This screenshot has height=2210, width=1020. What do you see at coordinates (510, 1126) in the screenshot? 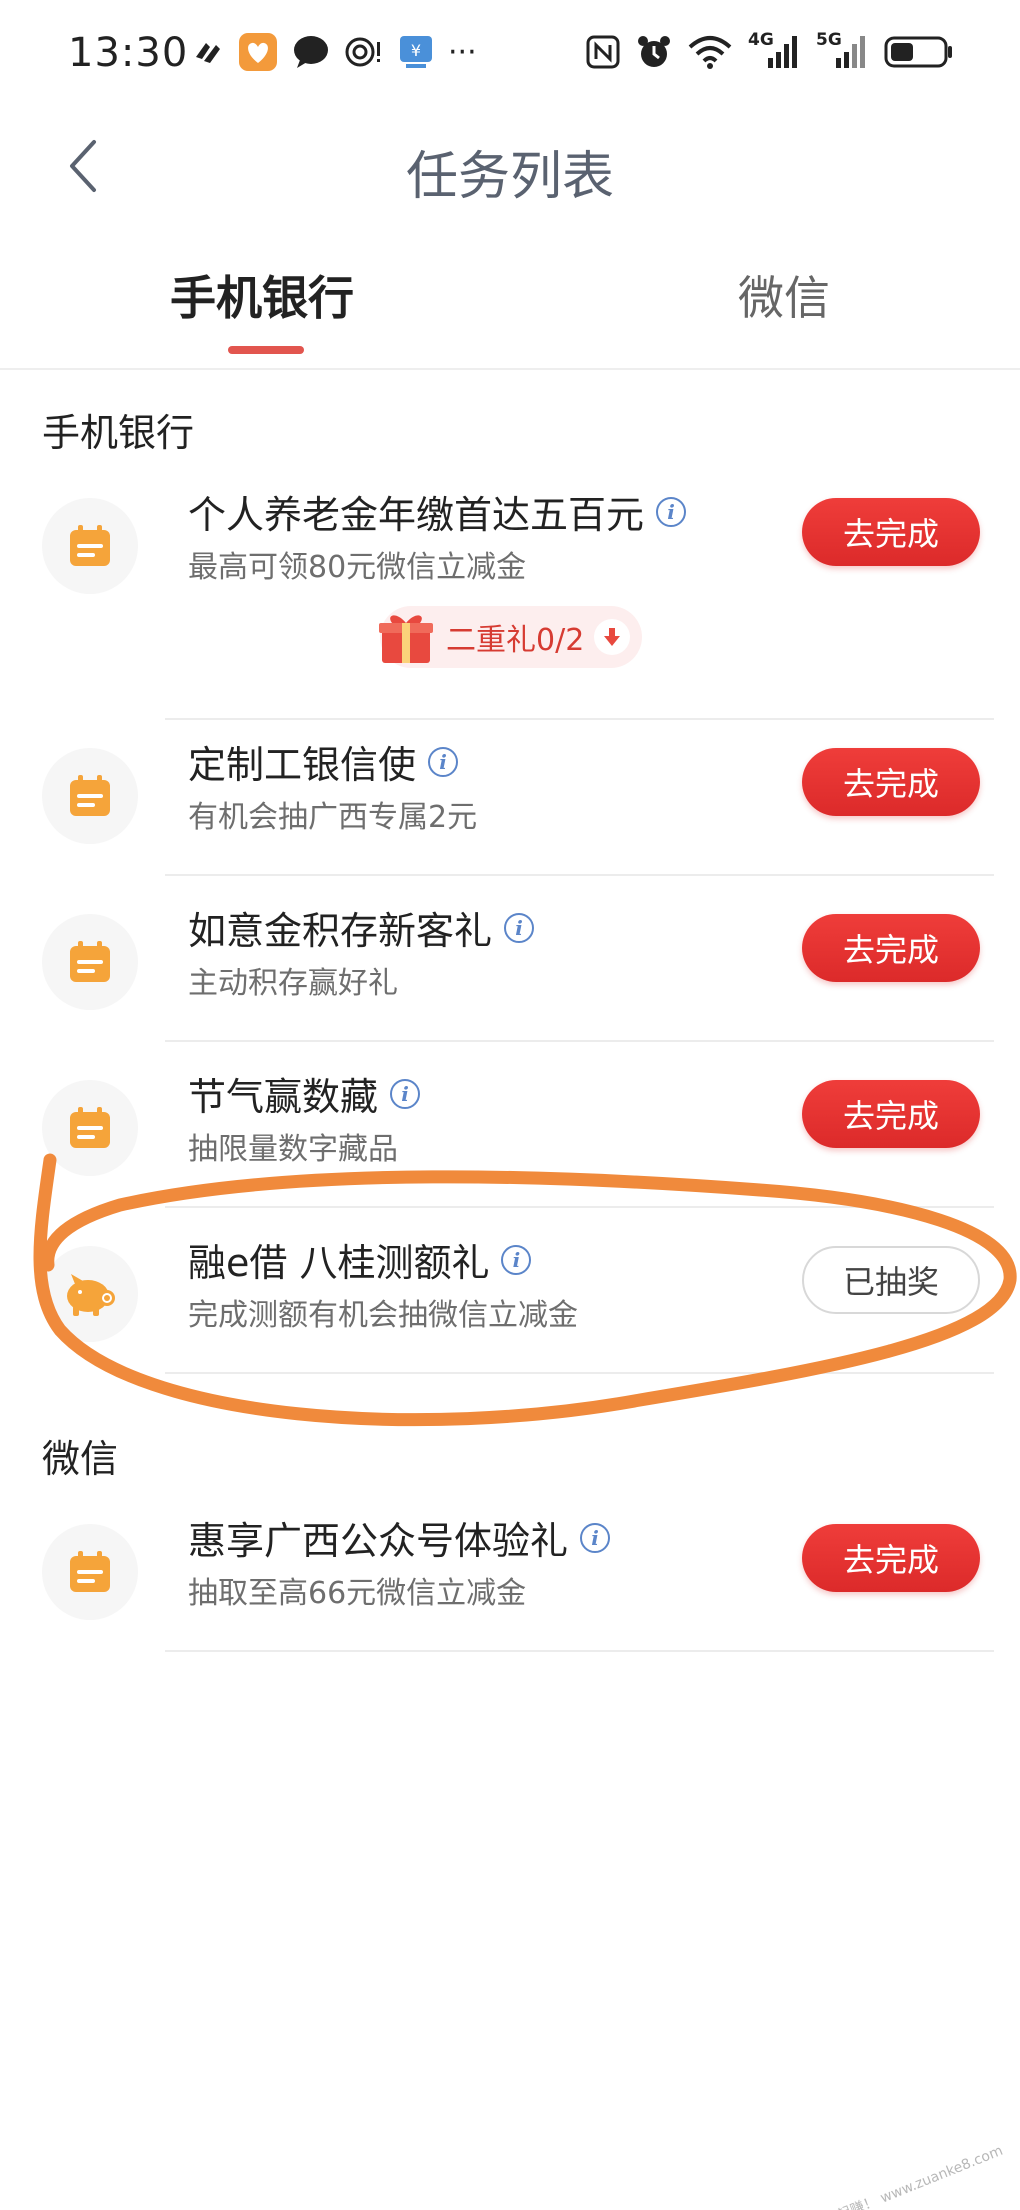
I see `task-item-solar-terms: 节气赢数藏 i 抽限量数字藏品 去完成` at bounding box center [510, 1126].